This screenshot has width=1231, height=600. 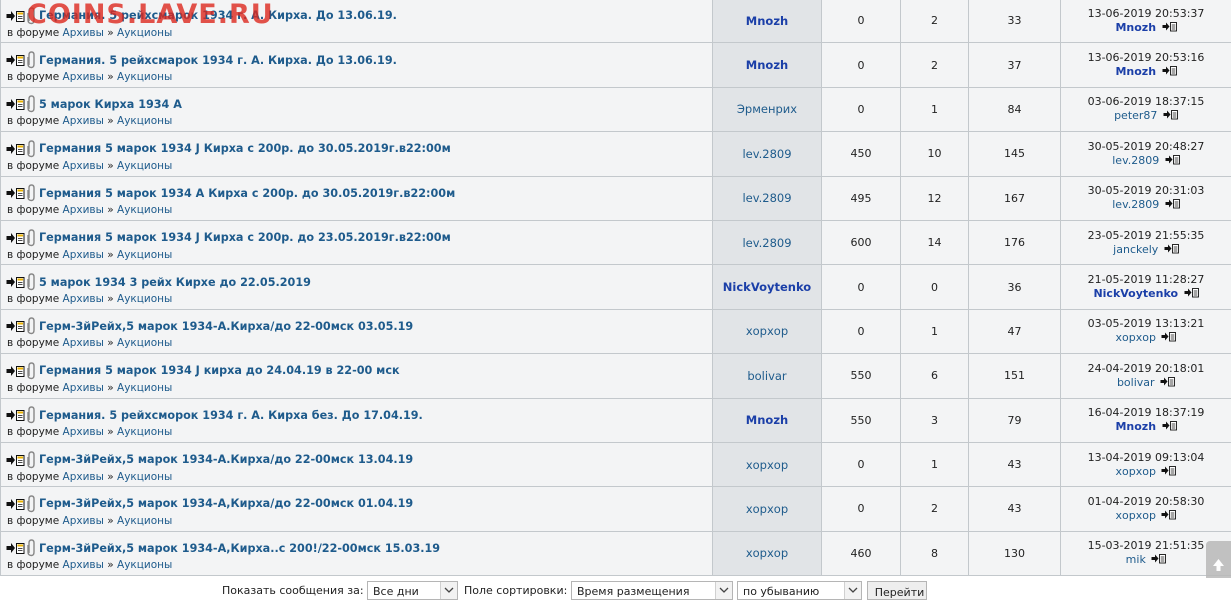 What do you see at coordinates (1146, 324) in the screenshot?
I see `last-post-date: 03-05-2019 13:13:21` at bounding box center [1146, 324].